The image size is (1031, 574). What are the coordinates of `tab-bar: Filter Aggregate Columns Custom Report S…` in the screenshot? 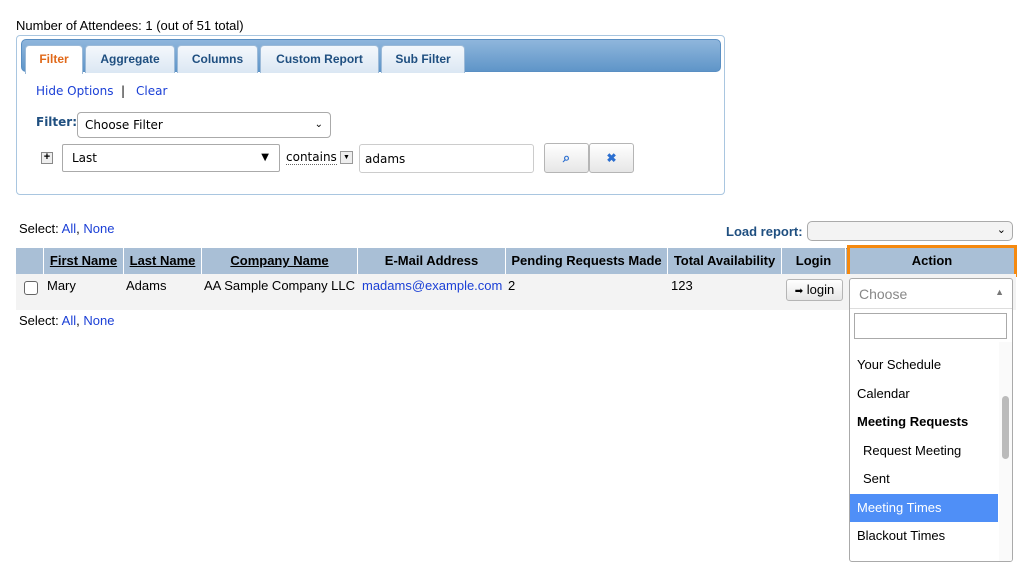 It's located at (371, 56).